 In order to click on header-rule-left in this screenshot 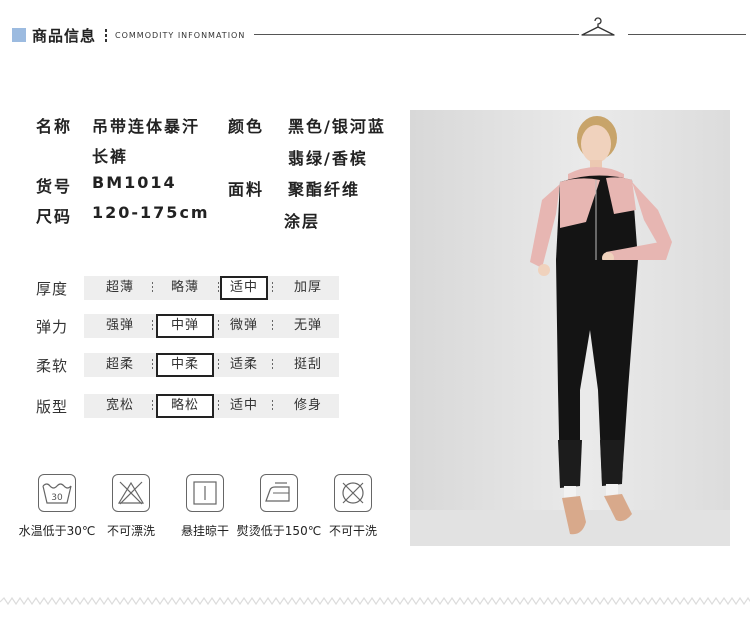, I will do `click(416, 34)`.